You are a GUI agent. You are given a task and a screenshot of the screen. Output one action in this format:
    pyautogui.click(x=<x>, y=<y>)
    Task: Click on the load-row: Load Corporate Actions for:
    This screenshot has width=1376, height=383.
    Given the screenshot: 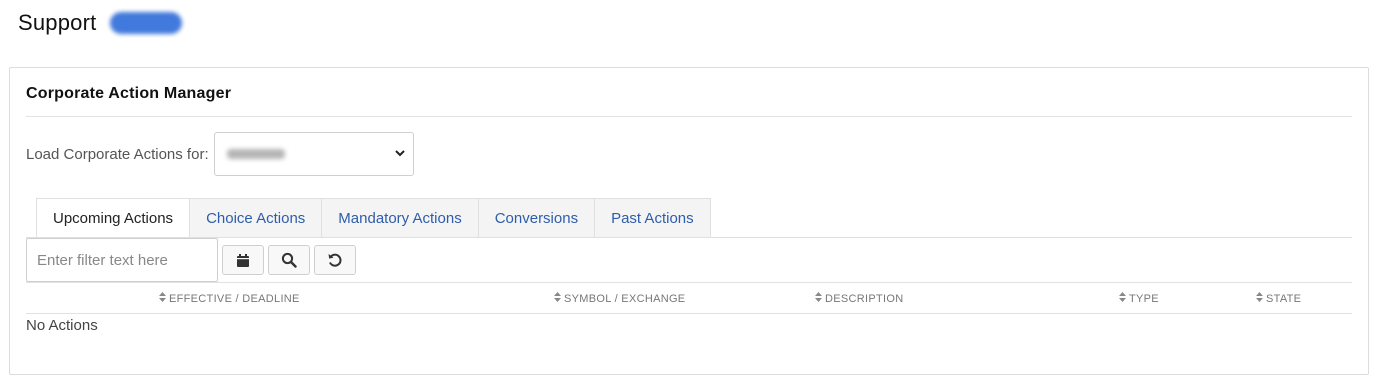 What is the action you would take?
    pyautogui.click(x=220, y=154)
    